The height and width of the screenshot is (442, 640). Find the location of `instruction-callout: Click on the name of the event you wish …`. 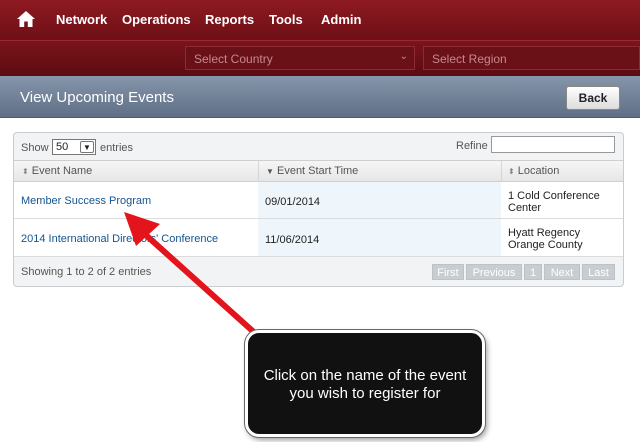

instruction-callout: Click on the name of the event you wish … is located at coordinates (365, 383).